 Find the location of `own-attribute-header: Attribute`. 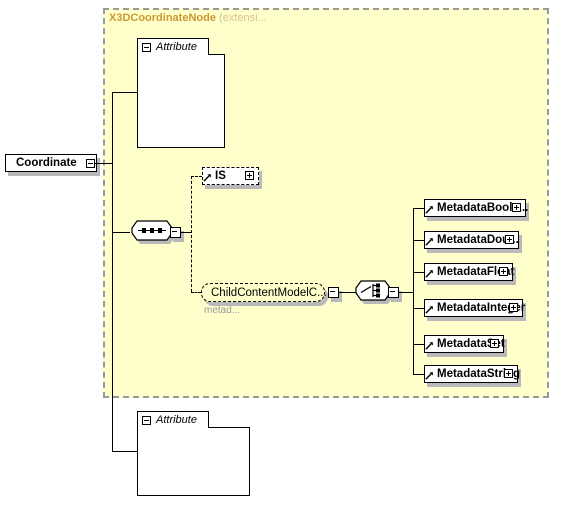

own-attribute-header: Attribute is located at coordinates (173, 419).